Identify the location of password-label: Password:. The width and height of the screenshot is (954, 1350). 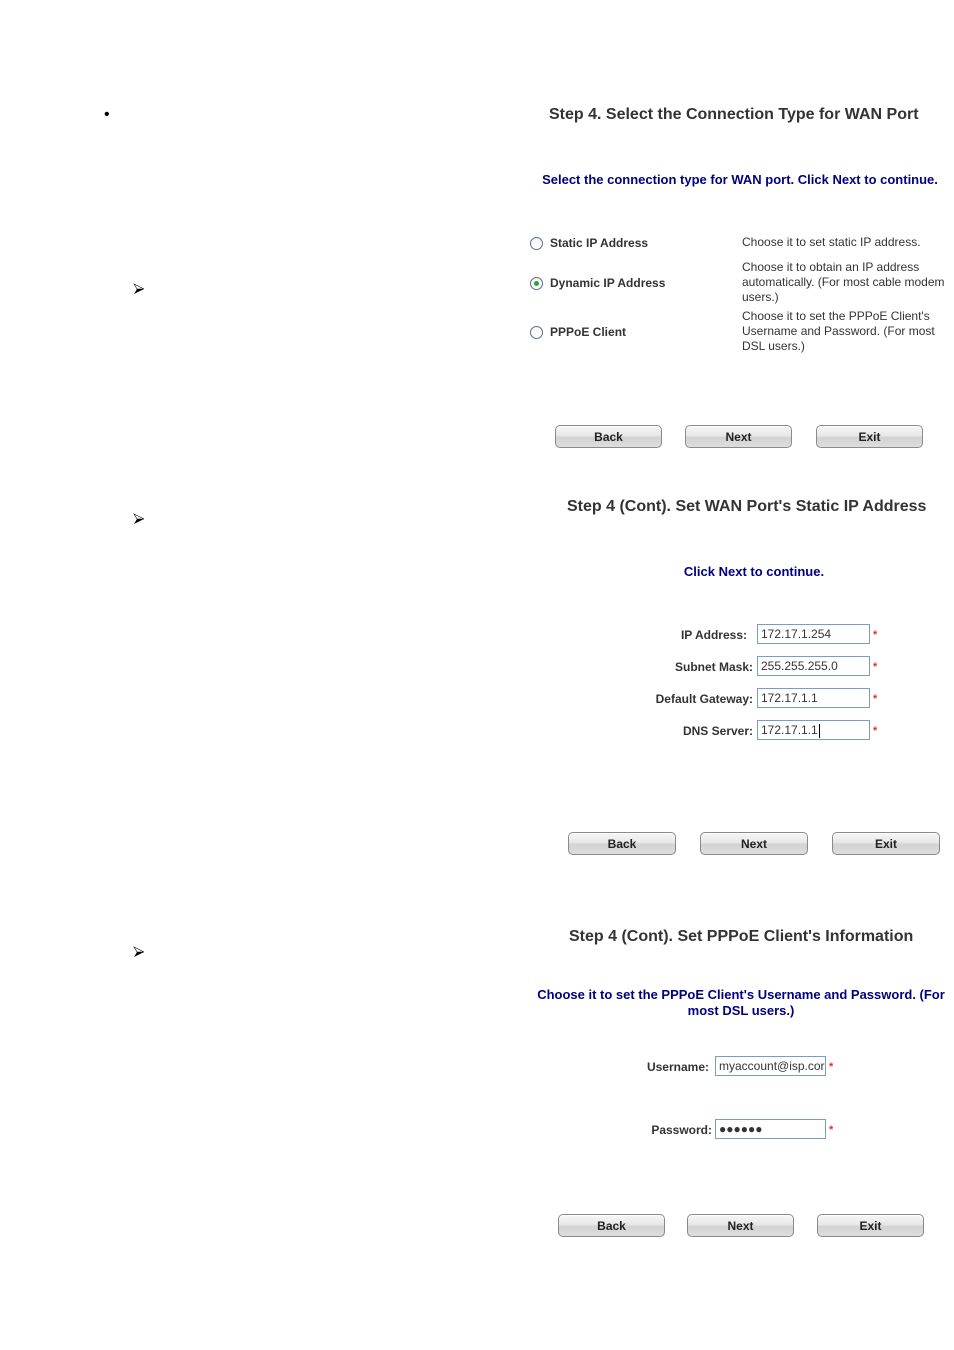
(681, 1130).